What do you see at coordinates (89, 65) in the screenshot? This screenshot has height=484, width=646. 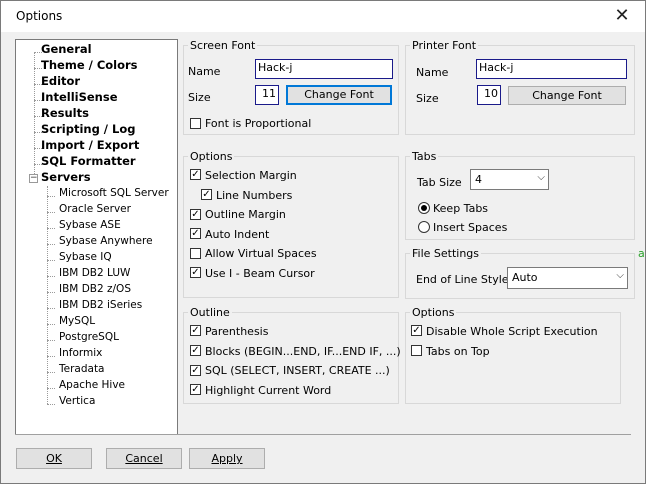 I see `tree-item-theme-colors: Theme / Colors` at bounding box center [89, 65].